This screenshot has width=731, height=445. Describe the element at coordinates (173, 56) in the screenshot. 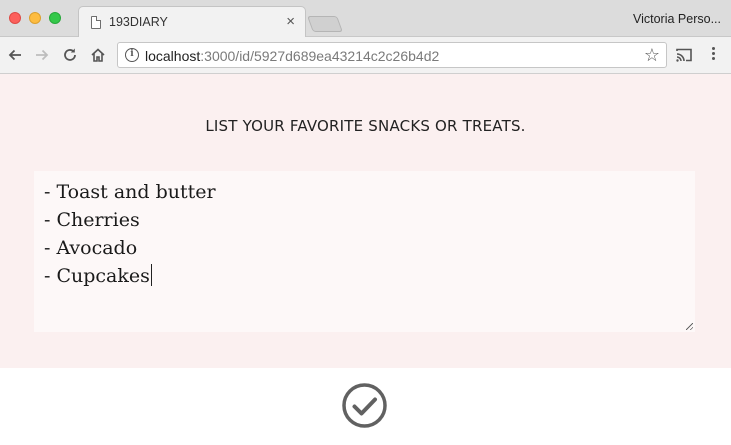

I see `url-host: localhost` at that location.